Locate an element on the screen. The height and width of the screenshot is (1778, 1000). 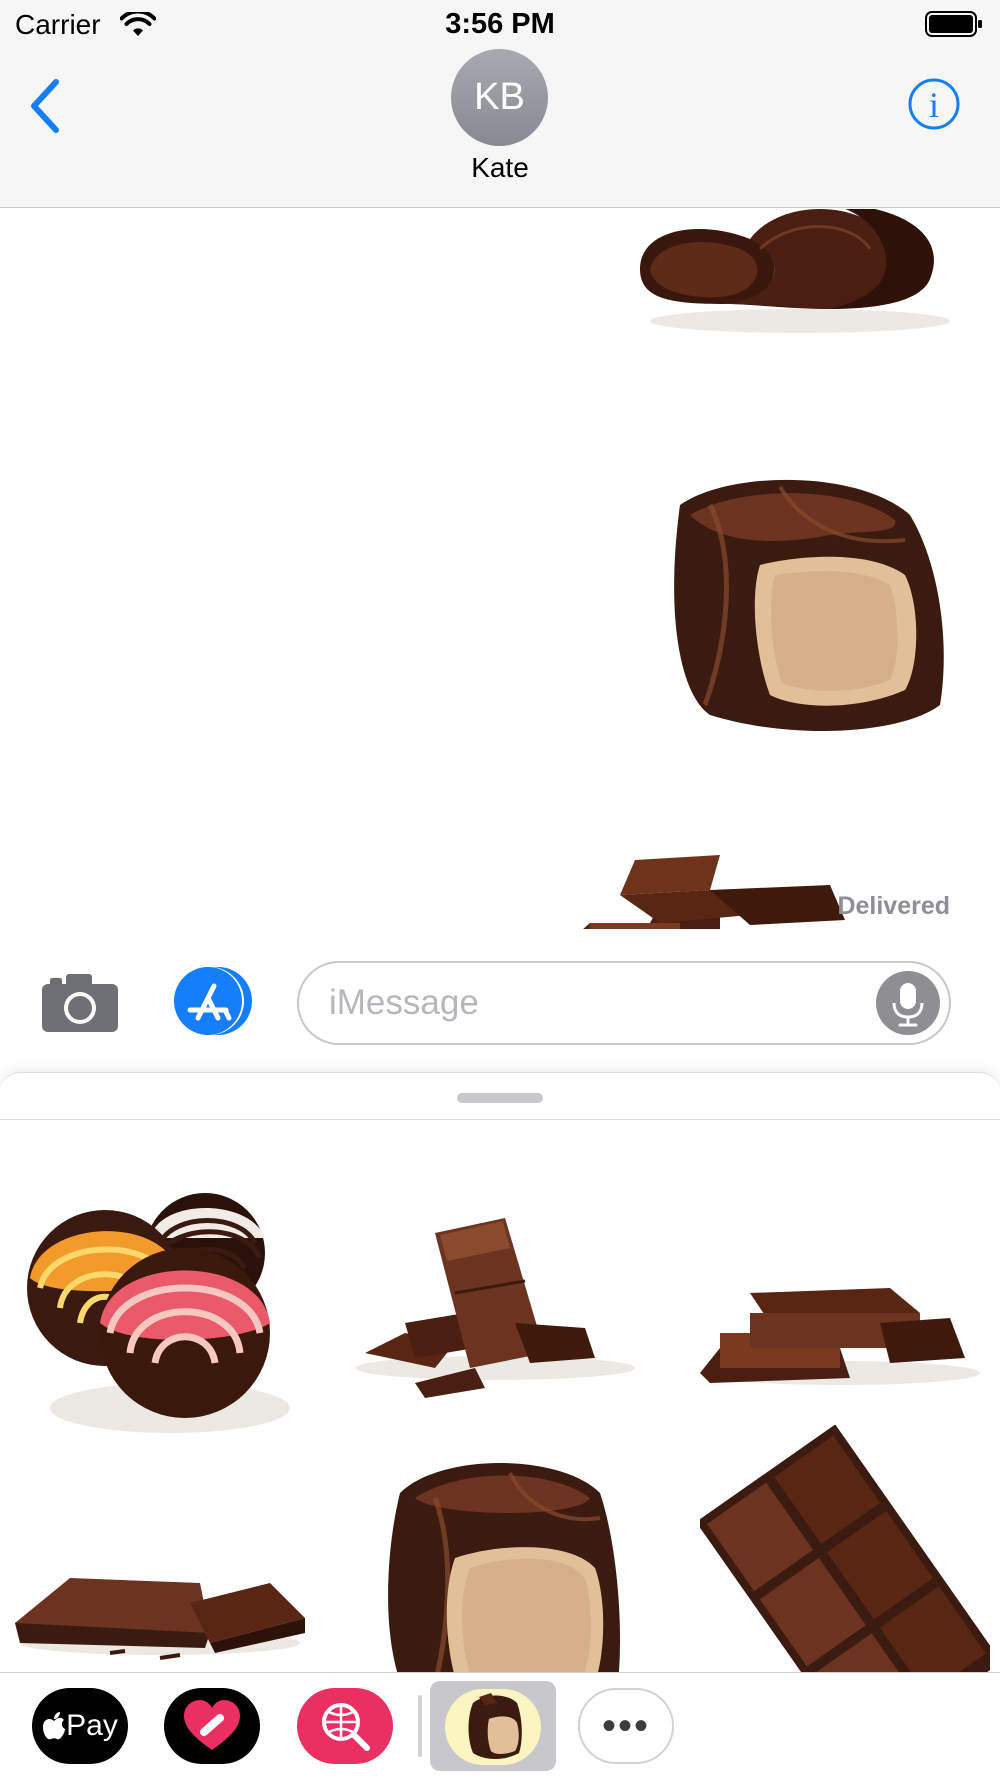
back-button is located at coordinates (46, 106).